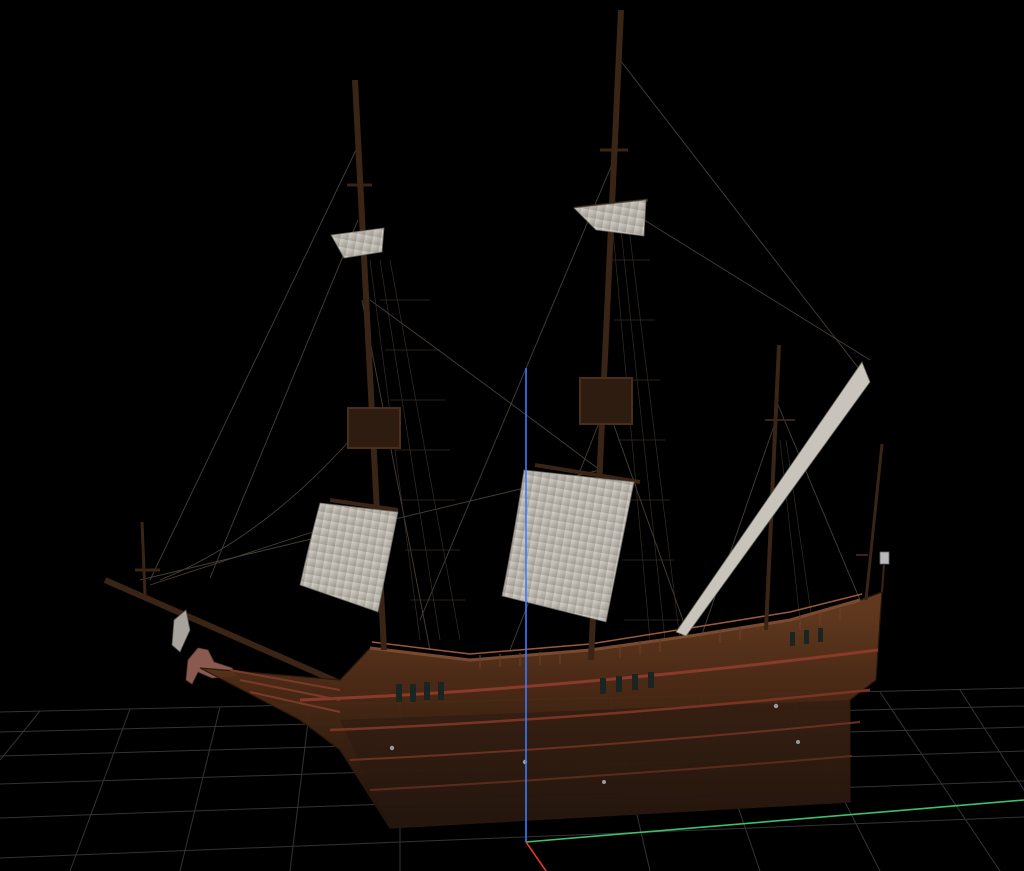  I want to click on bowsprit, so click(222, 603).